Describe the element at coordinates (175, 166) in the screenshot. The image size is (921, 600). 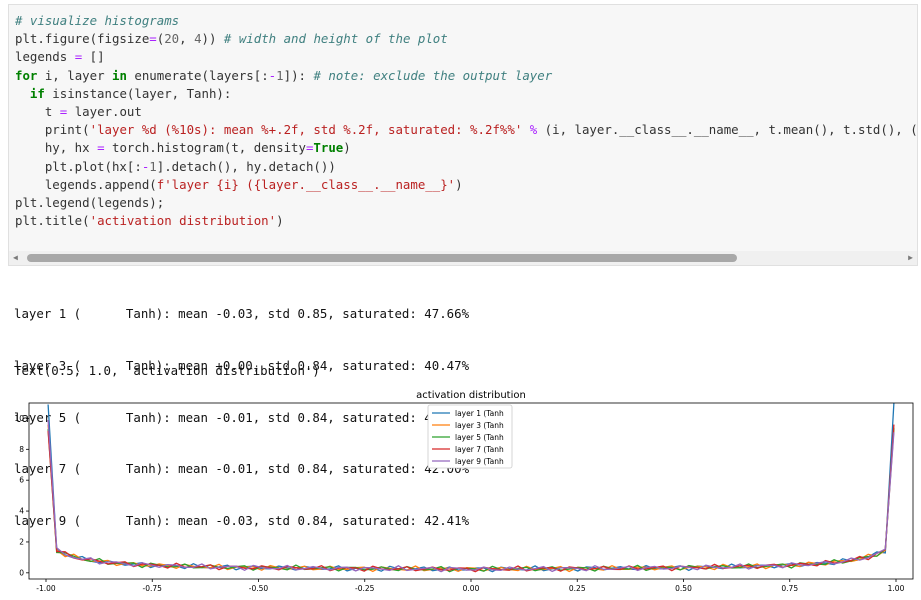
I see `code-line: plt.plot(hx[:-1].detach(), hy.detach())` at that location.